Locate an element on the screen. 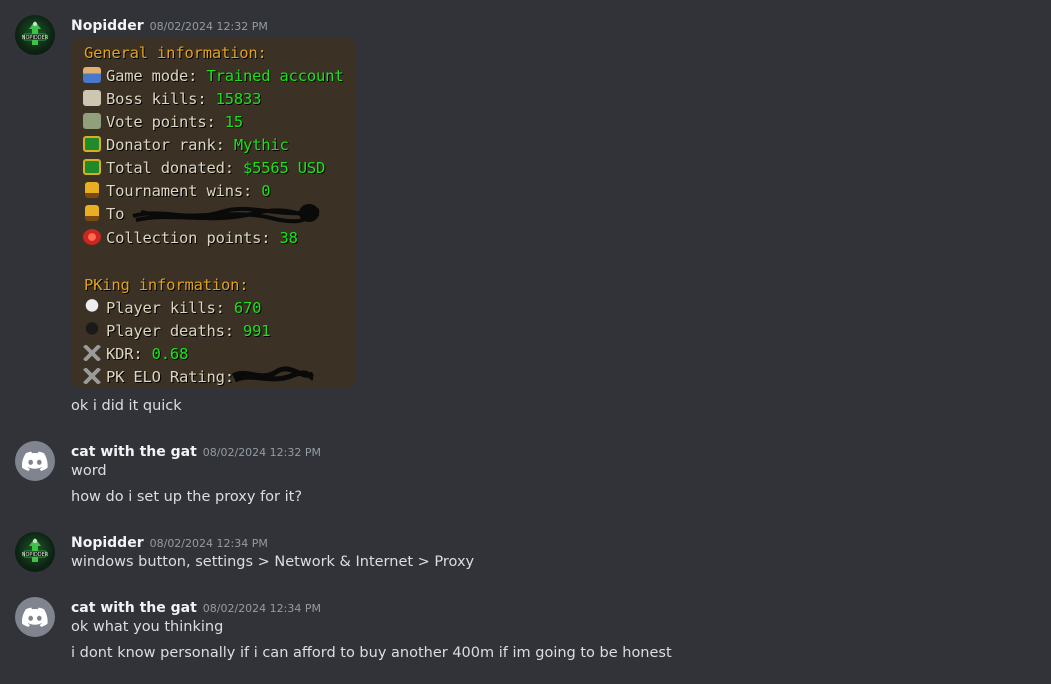 Image resolution: width=1051 pixels, height=684 pixels. stat-row-boss-kills: Boss kills: 15833 is located at coordinates (172, 99).